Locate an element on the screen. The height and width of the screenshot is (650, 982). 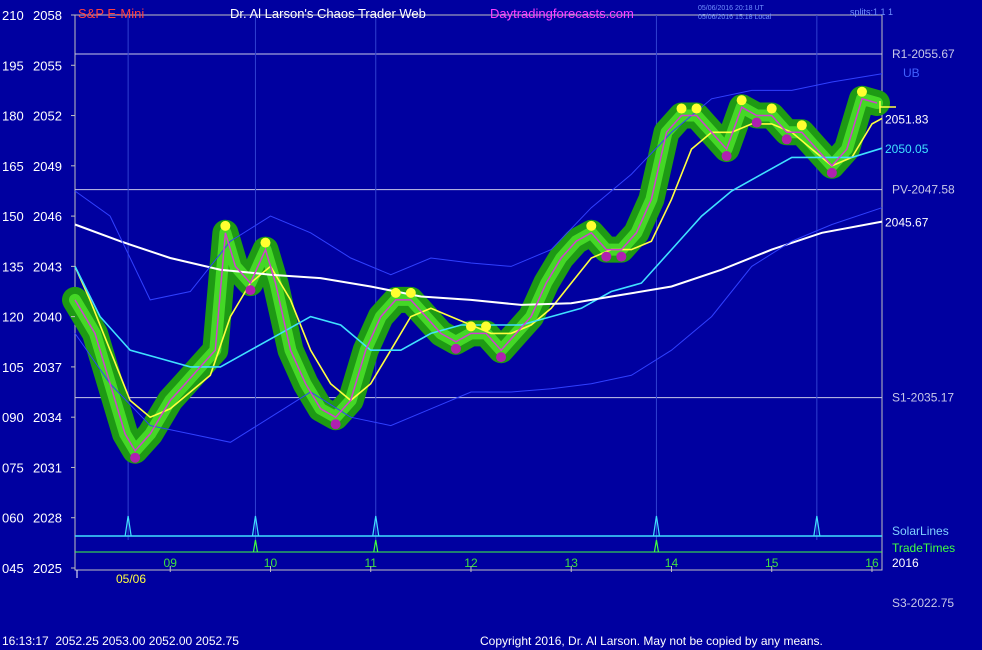
x-tick-label: 15 is located at coordinates (772, 563).